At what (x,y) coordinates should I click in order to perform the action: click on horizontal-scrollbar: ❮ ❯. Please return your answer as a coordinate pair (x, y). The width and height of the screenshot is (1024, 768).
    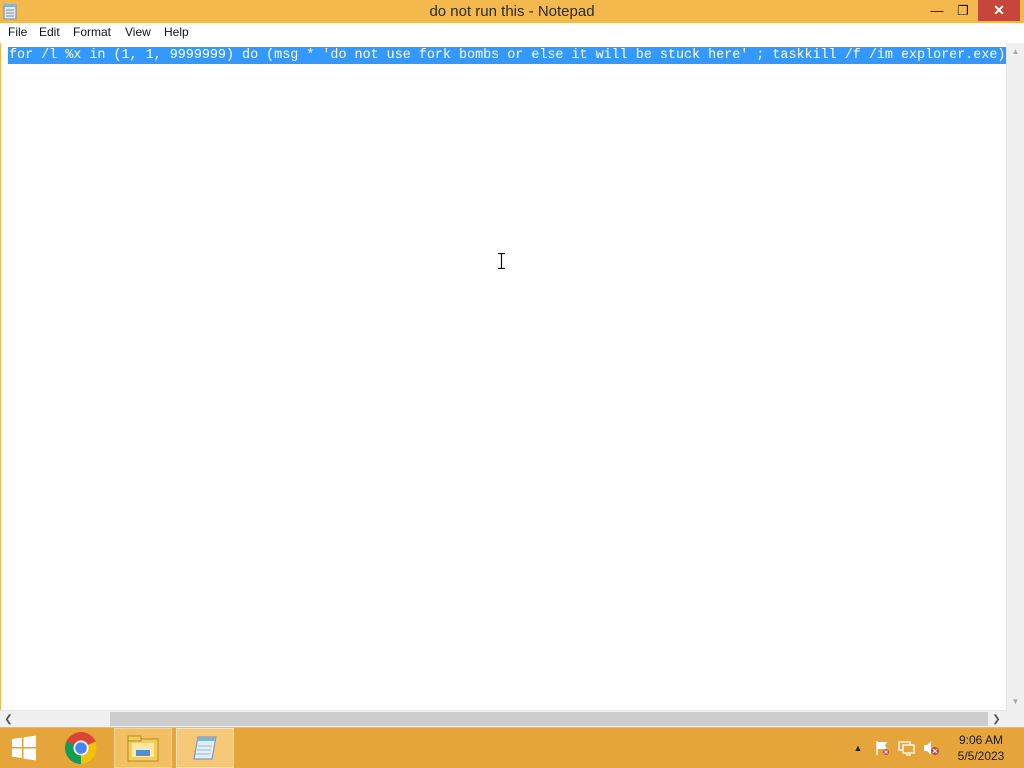
    Looking at the image, I should click on (503, 718).